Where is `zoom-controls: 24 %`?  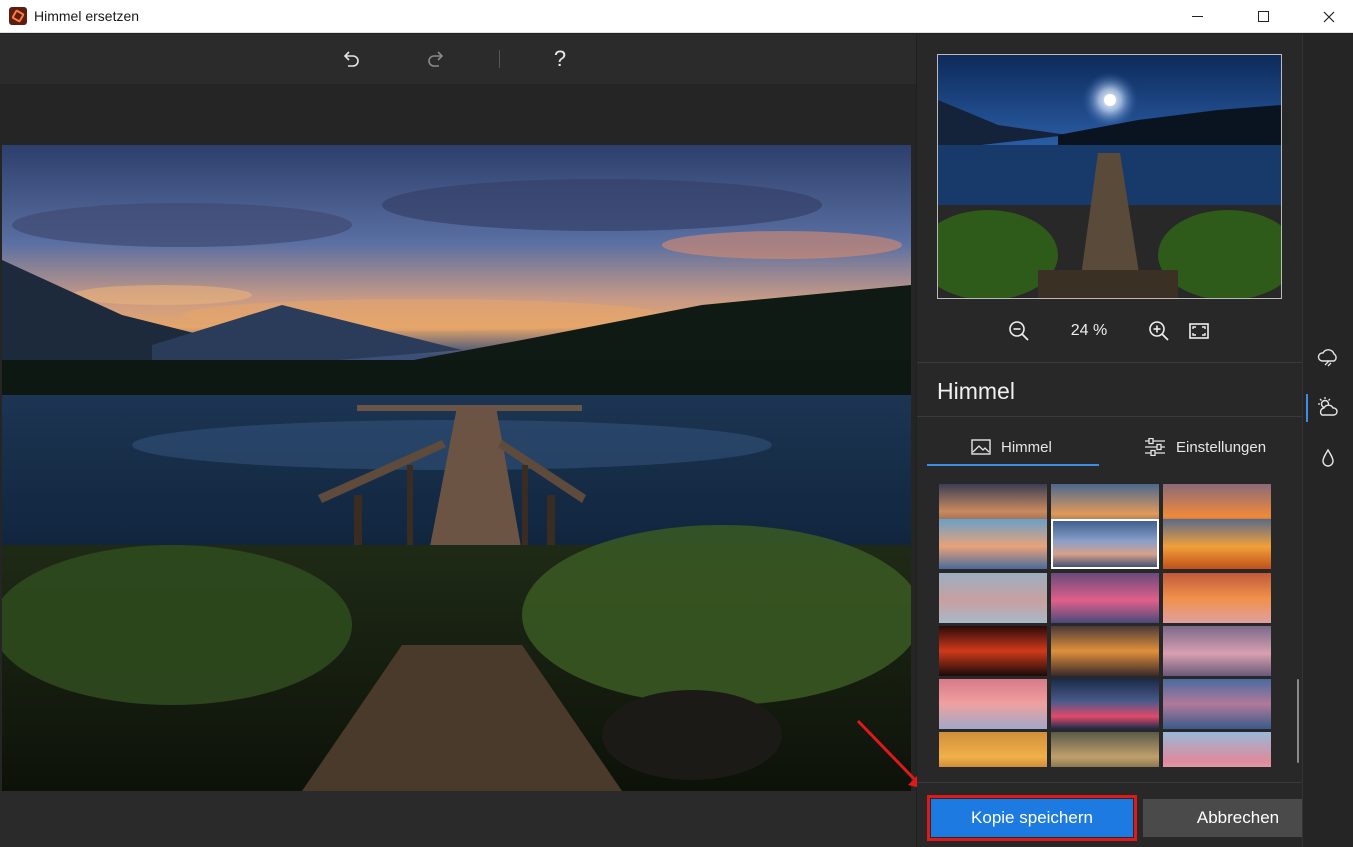 zoom-controls: 24 % is located at coordinates (1109, 331).